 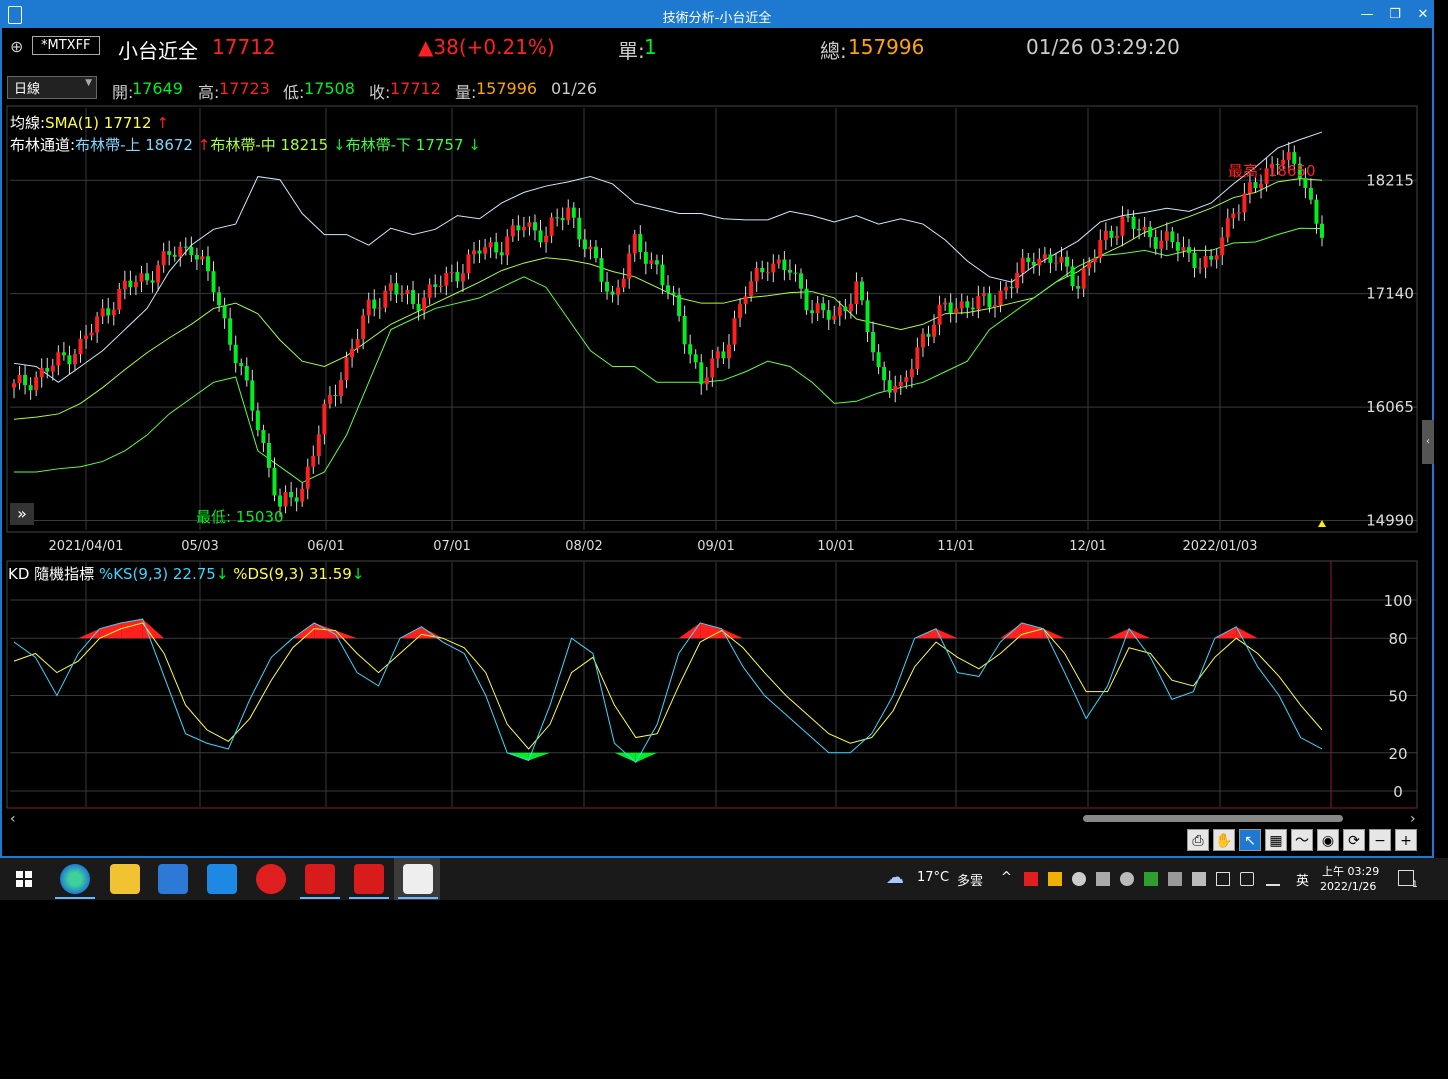 I want to click on chevron-up-icon: ^, so click(x=1006, y=877).